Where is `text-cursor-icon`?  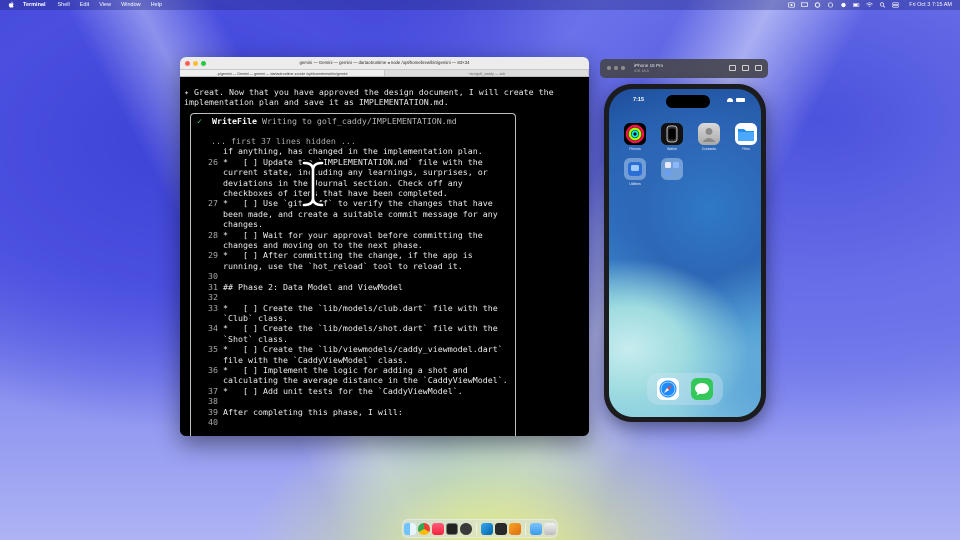
text-cursor-icon is located at coordinates (313, 184).